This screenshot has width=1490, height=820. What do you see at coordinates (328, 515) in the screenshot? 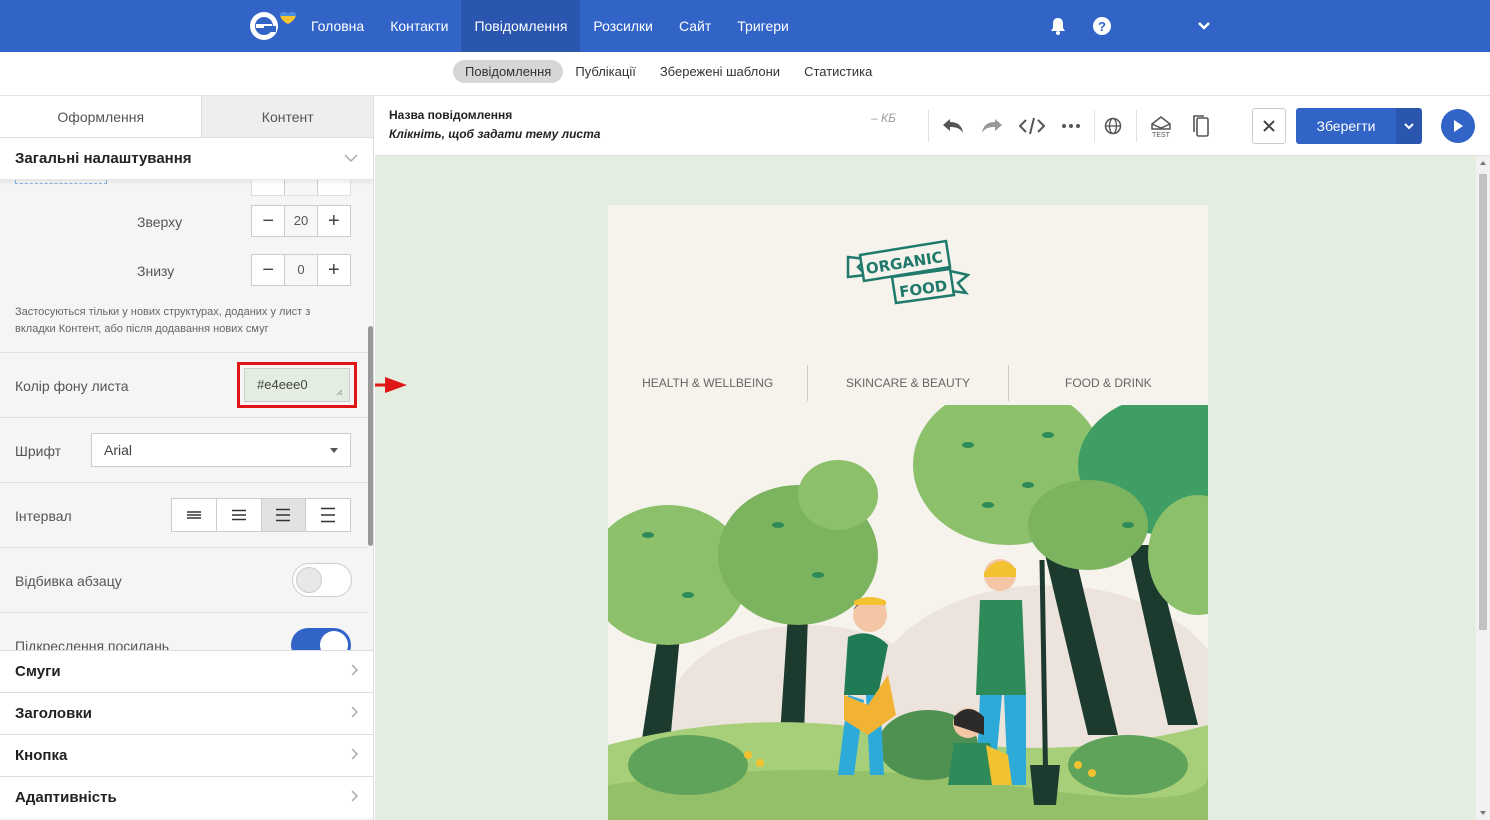
I see `line-spacing-wide-icon` at bounding box center [328, 515].